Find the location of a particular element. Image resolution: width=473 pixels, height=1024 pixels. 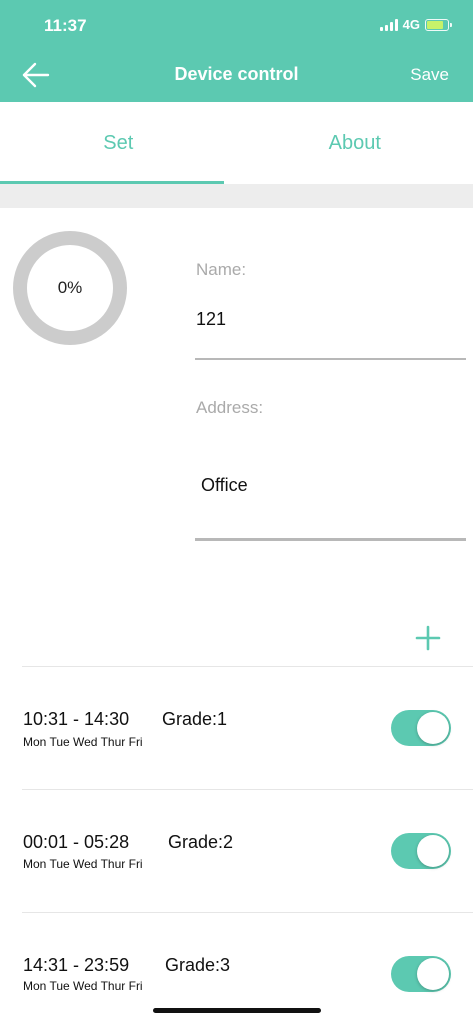

network-type: 4G is located at coordinates (411, 24).